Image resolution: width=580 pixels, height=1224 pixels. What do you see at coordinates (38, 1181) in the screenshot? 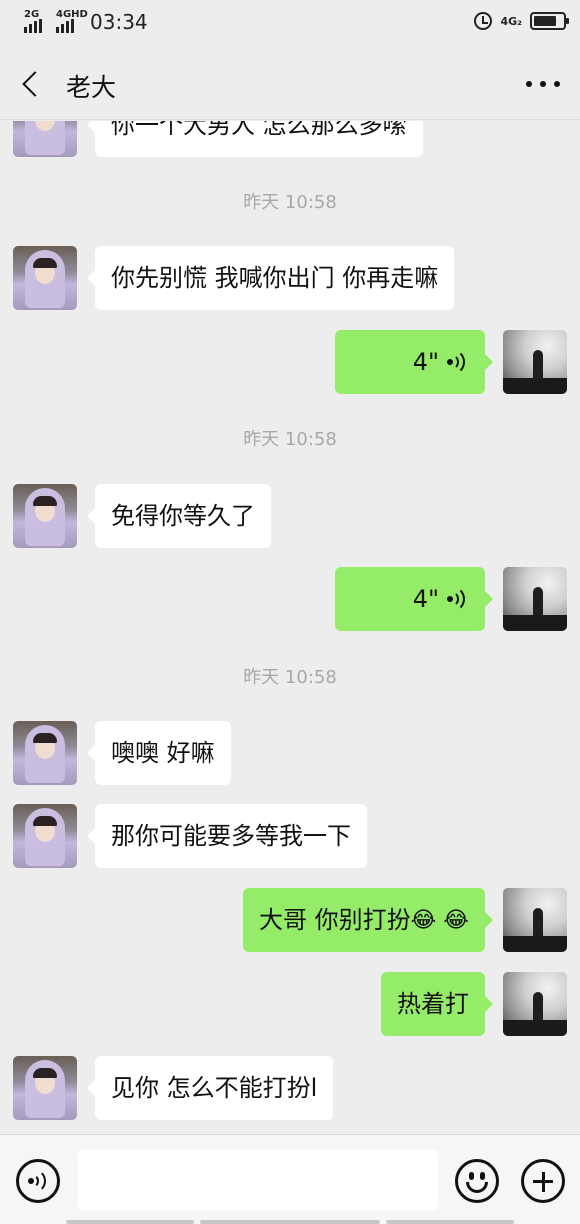
I see `voice-input-button` at bounding box center [38, 1181].